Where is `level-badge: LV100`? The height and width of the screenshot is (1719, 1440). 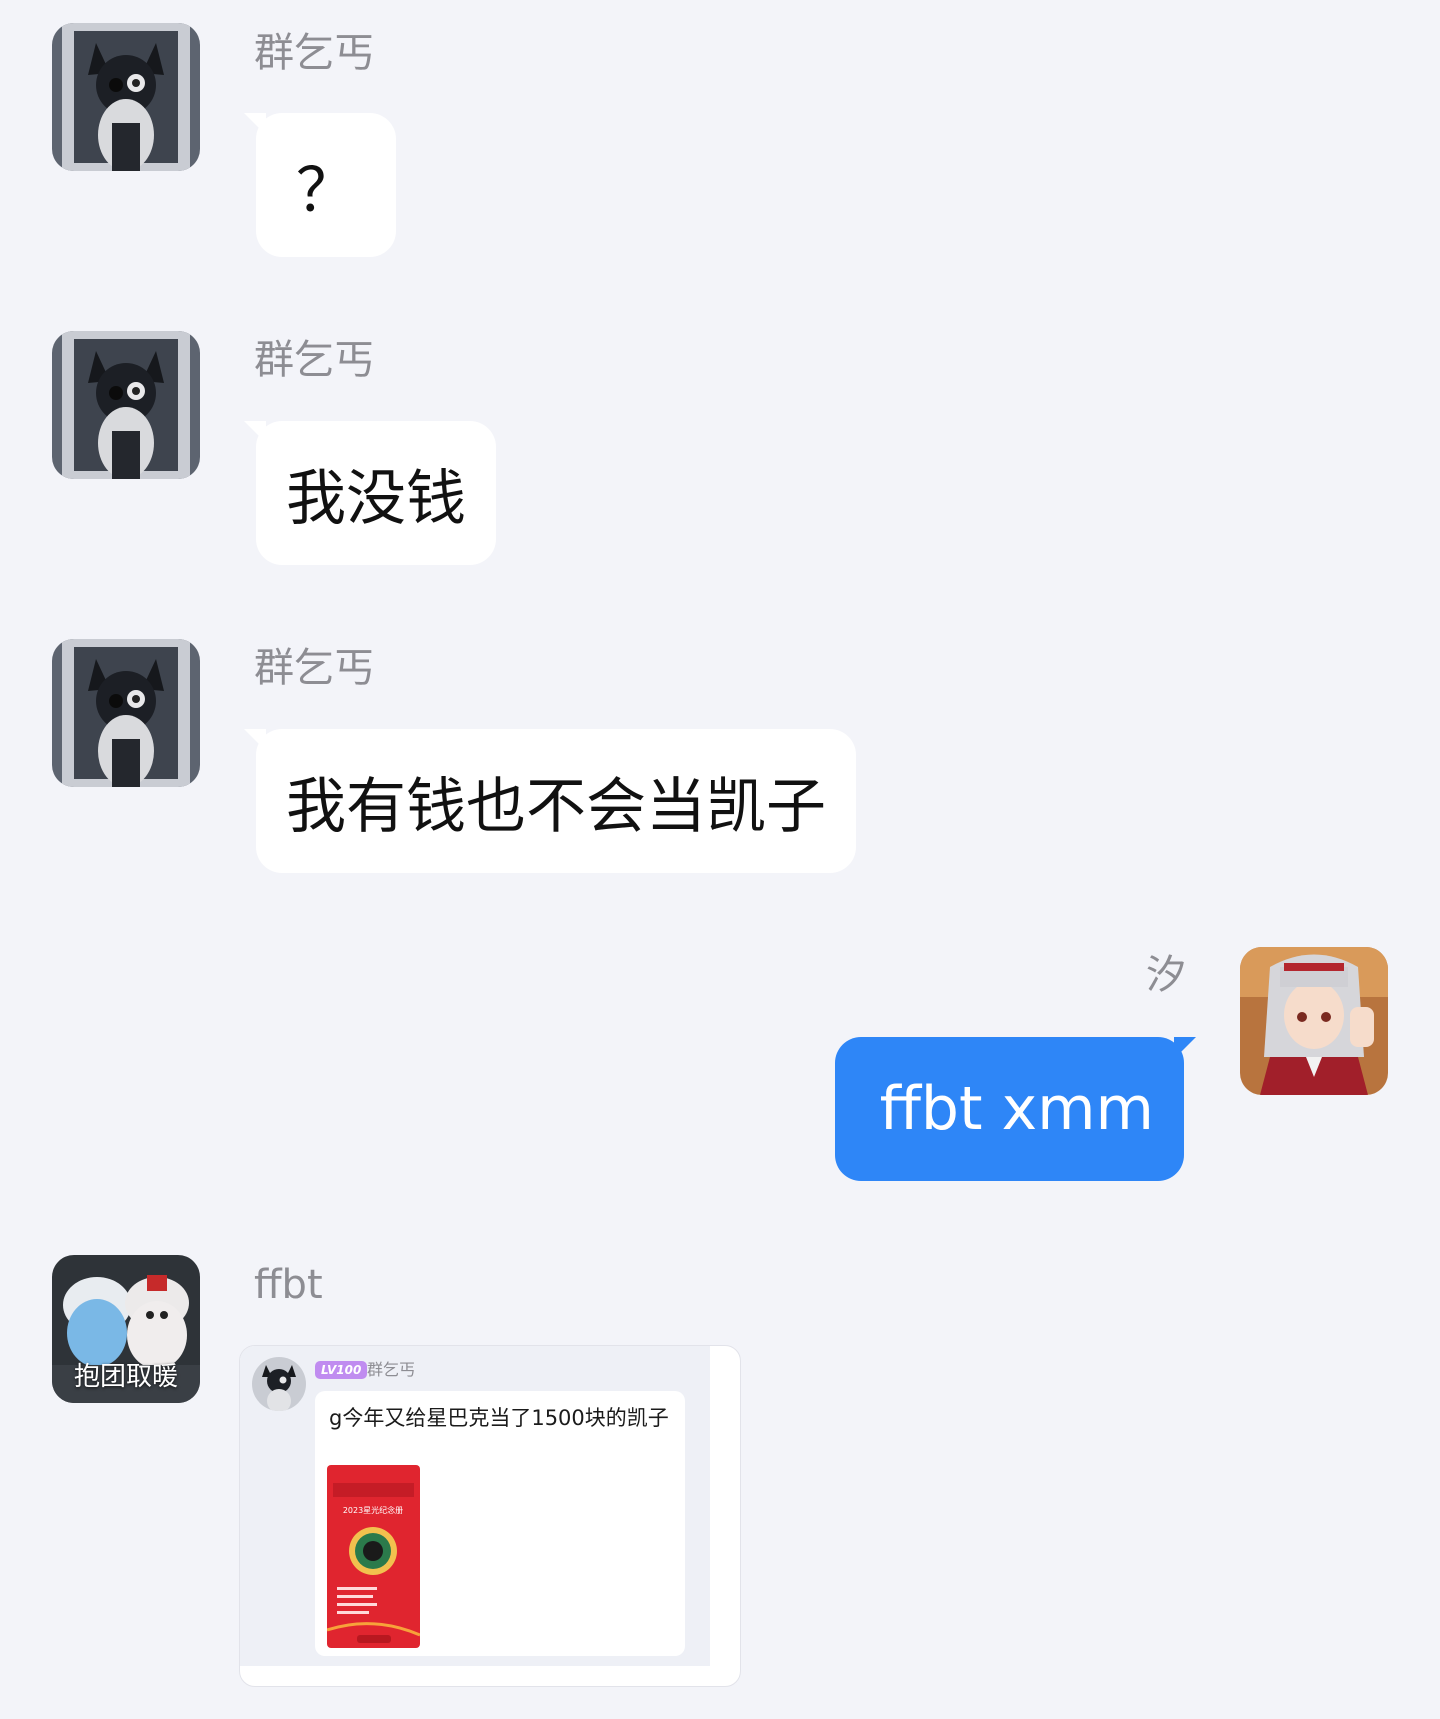 level-badge: LV100 is located at coordinates (341, 1370).